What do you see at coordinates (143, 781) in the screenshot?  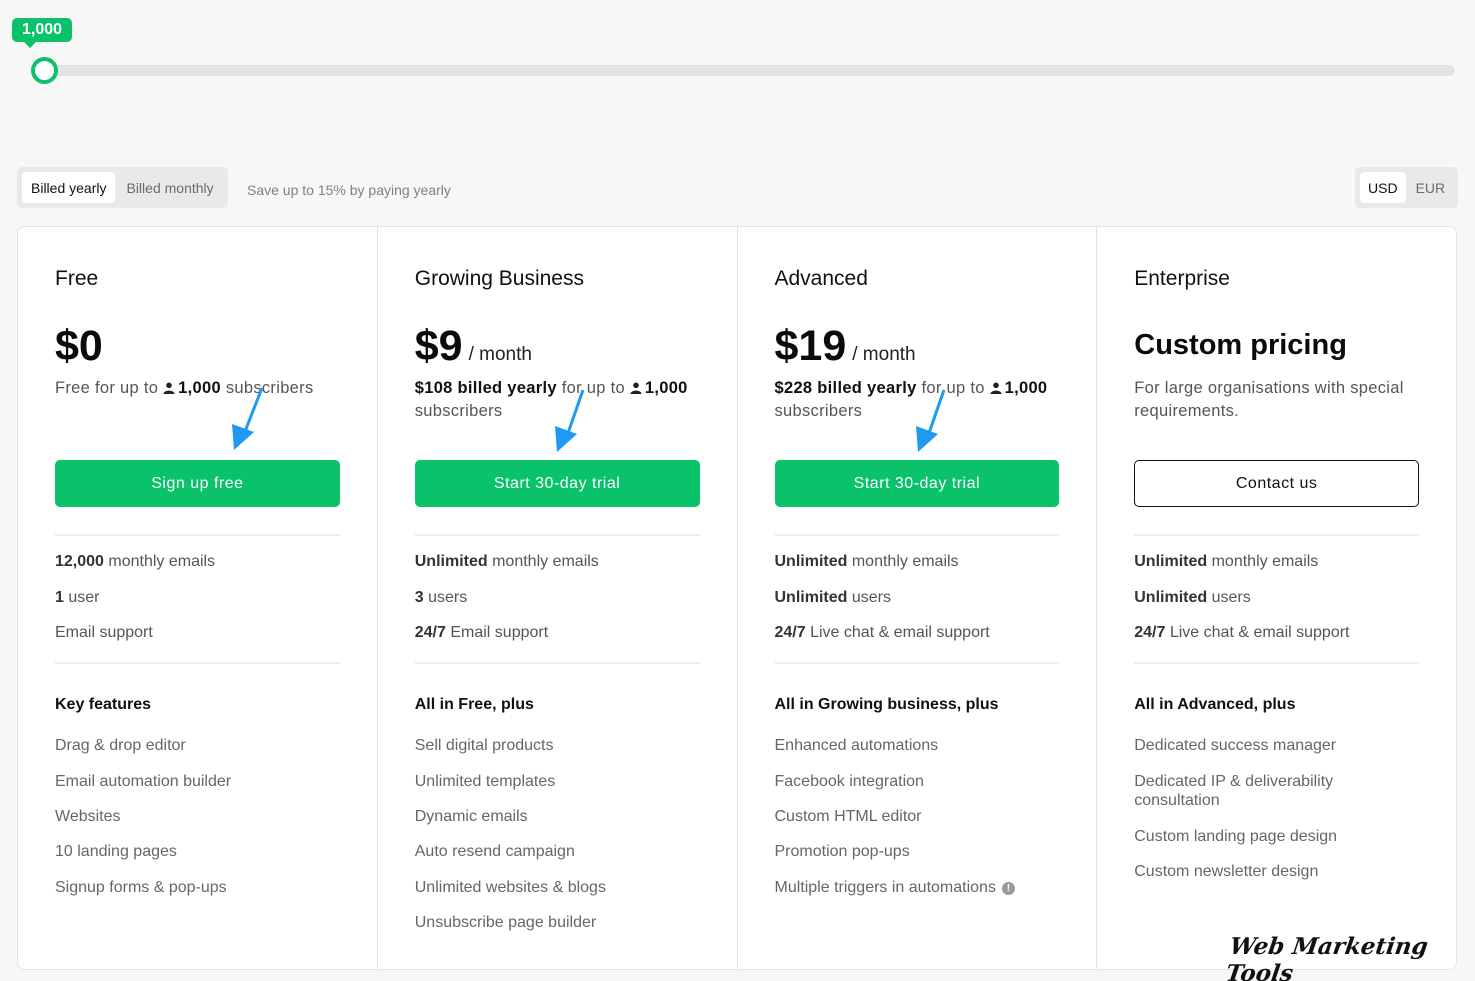 I see `feature-item: Email automation builder` at bounding box center [143, 781].